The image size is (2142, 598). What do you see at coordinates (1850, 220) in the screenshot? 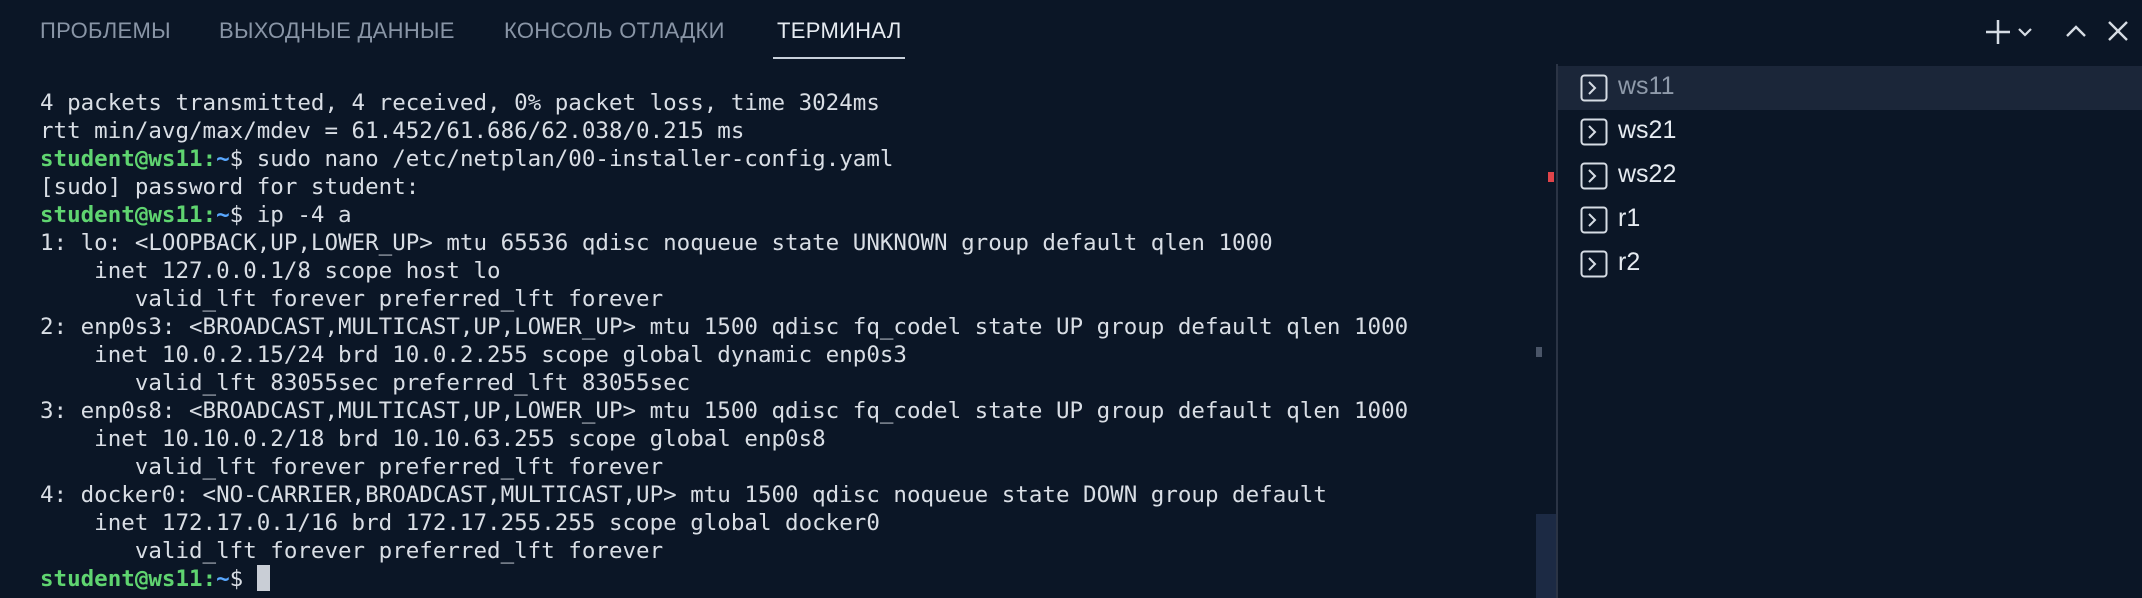
I see `terminal-instance-r1: r1` at bounding box center [1850, 220].